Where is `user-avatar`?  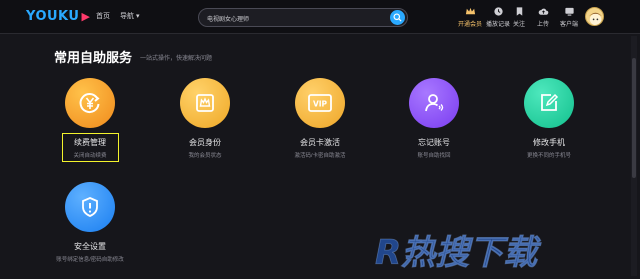 user-avatar is located at coordinates (594, 16).